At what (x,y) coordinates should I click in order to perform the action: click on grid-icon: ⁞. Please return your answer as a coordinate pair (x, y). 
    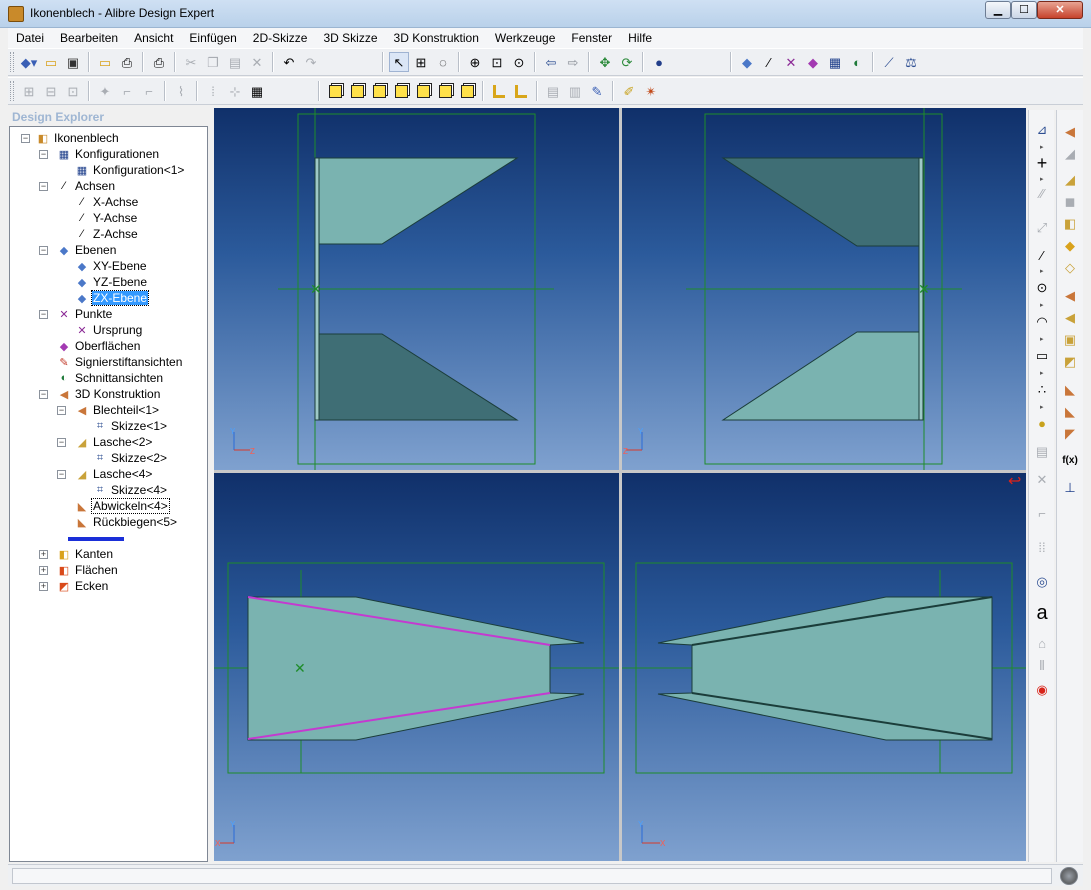
    Looking at the image, I should click on (213, 91).